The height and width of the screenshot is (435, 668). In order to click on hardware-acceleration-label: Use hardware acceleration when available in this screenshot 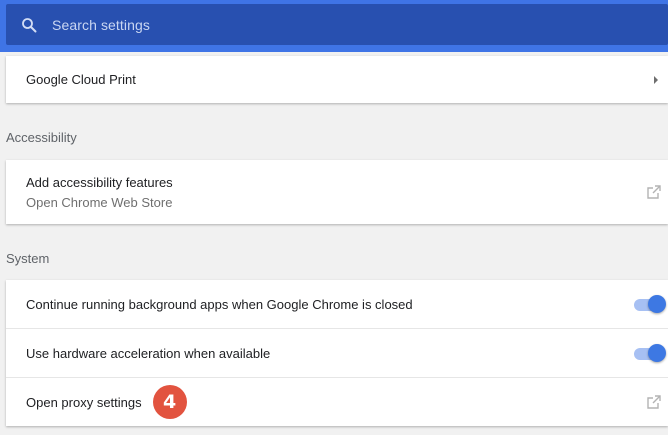, I will do `click(148, 353)`.